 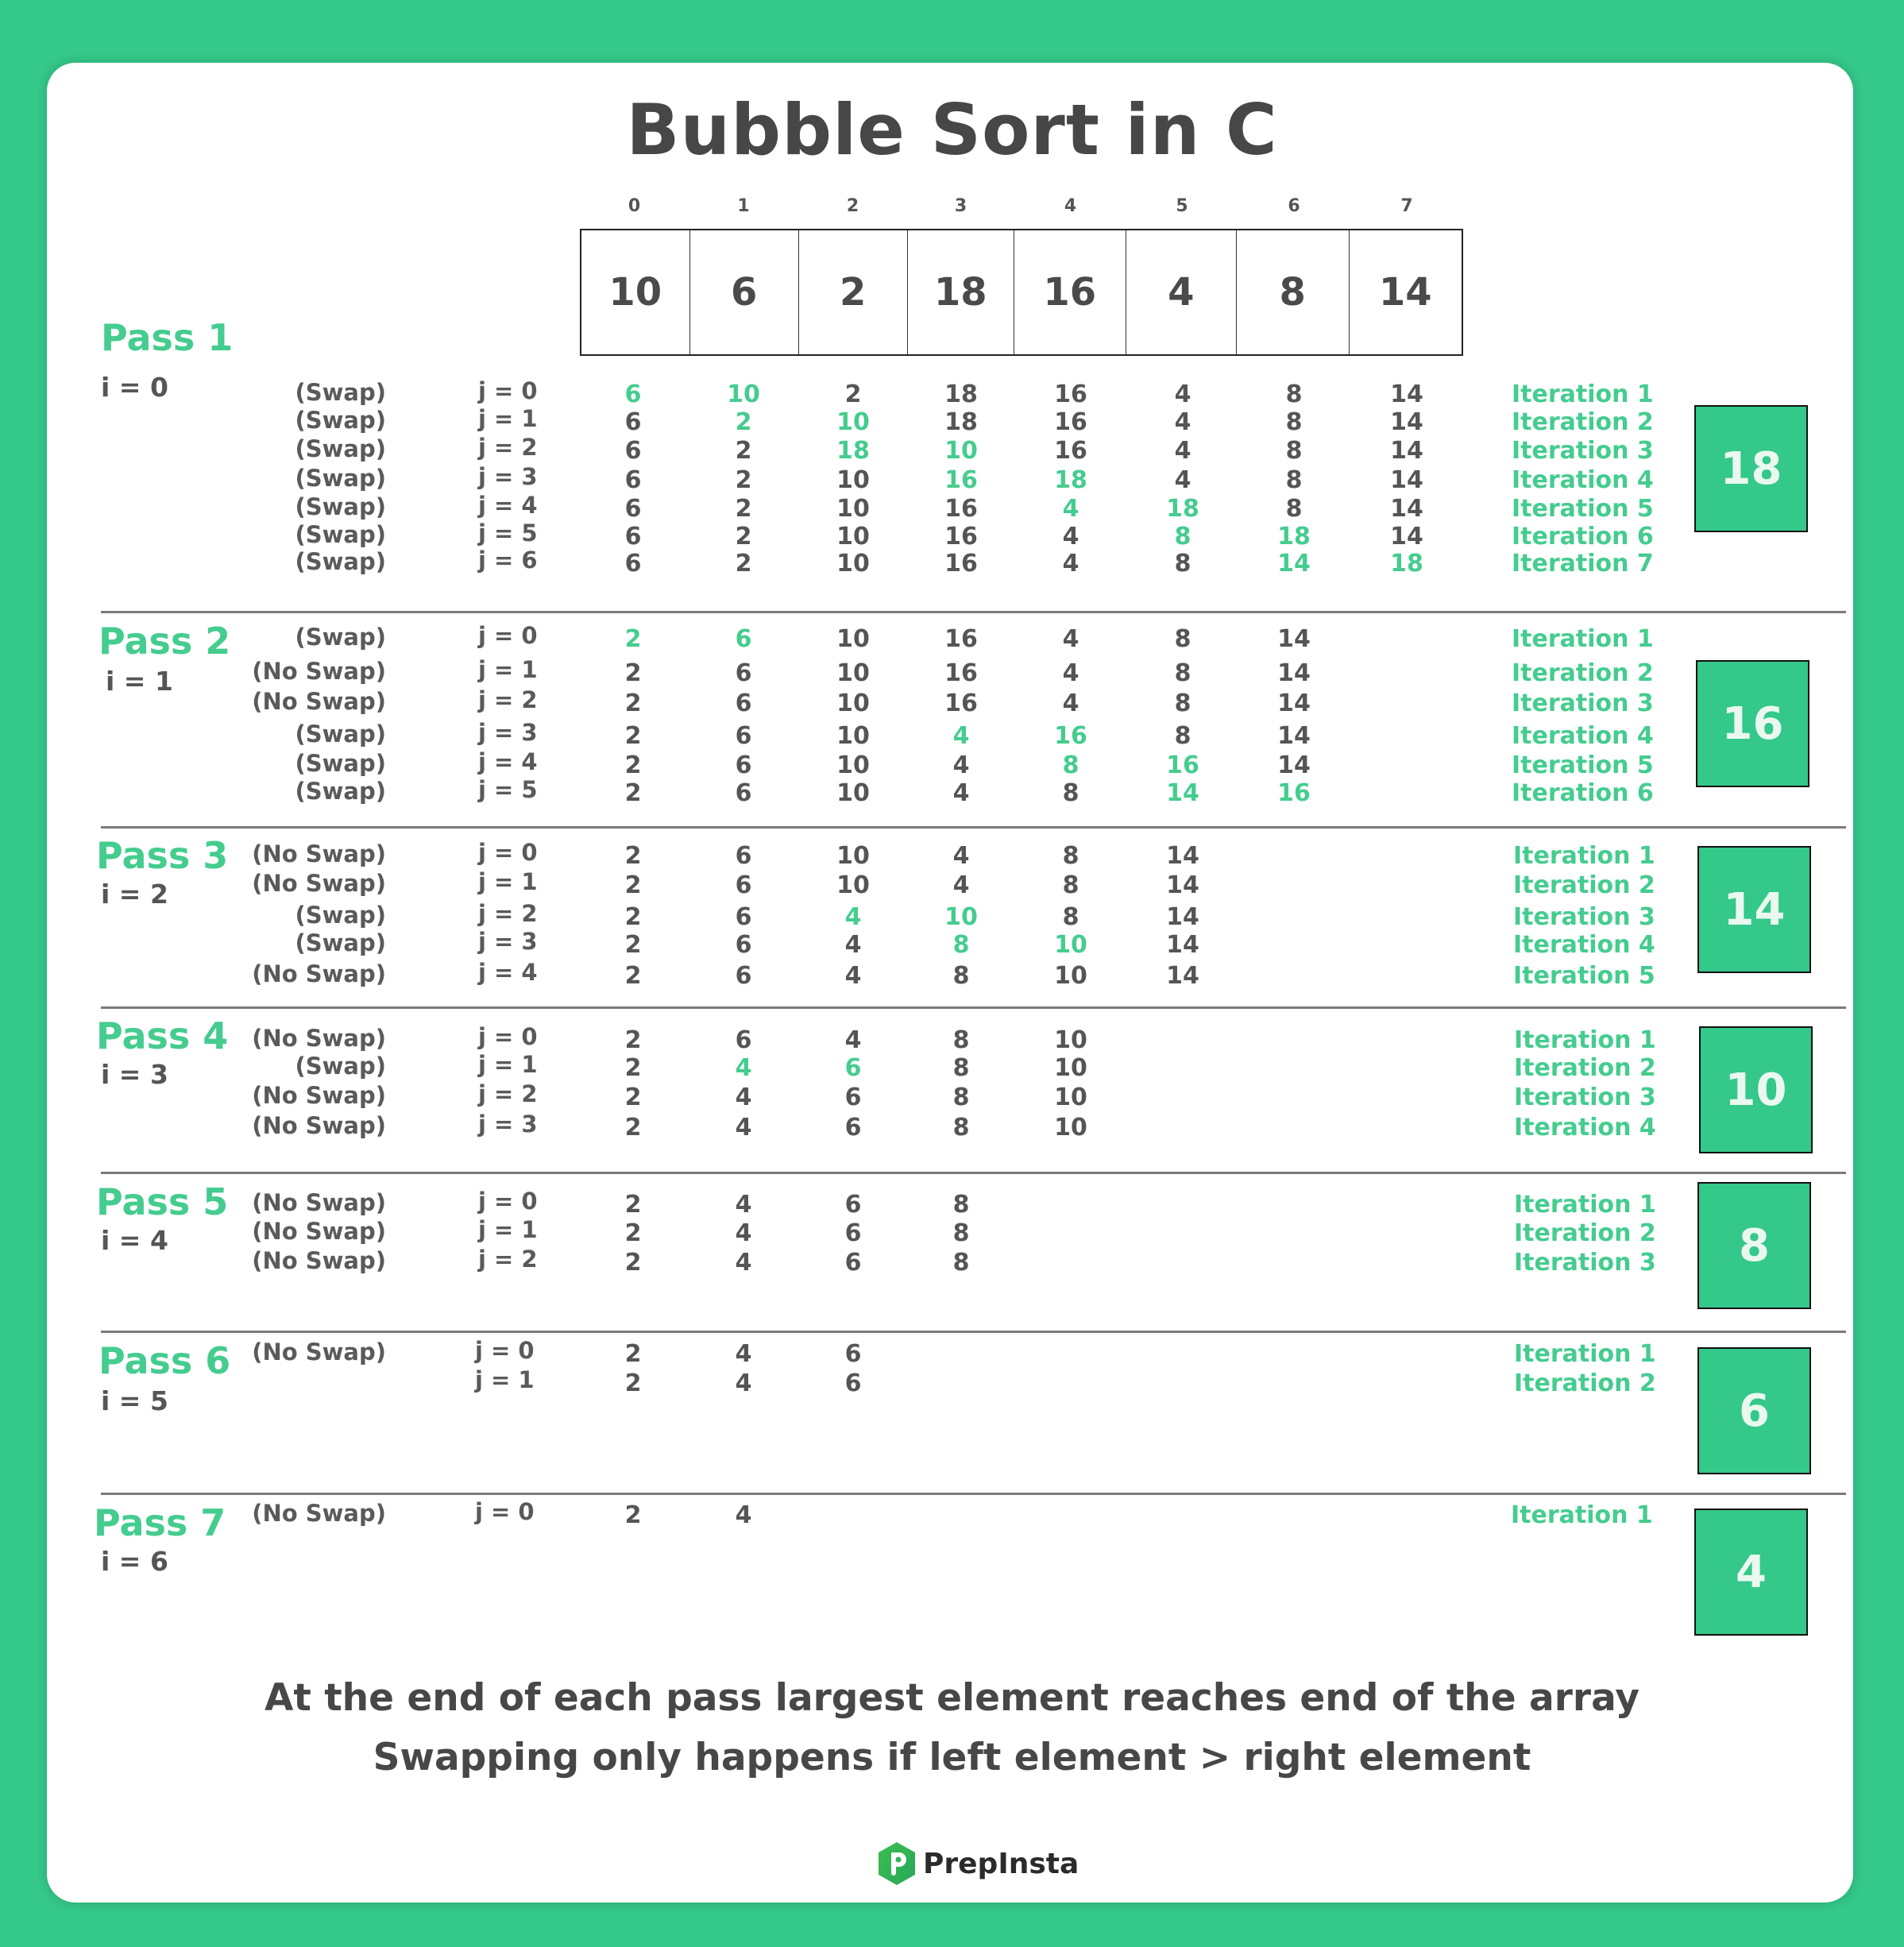 I want to click on j-value: j = 5, so click(x=508, y=790).